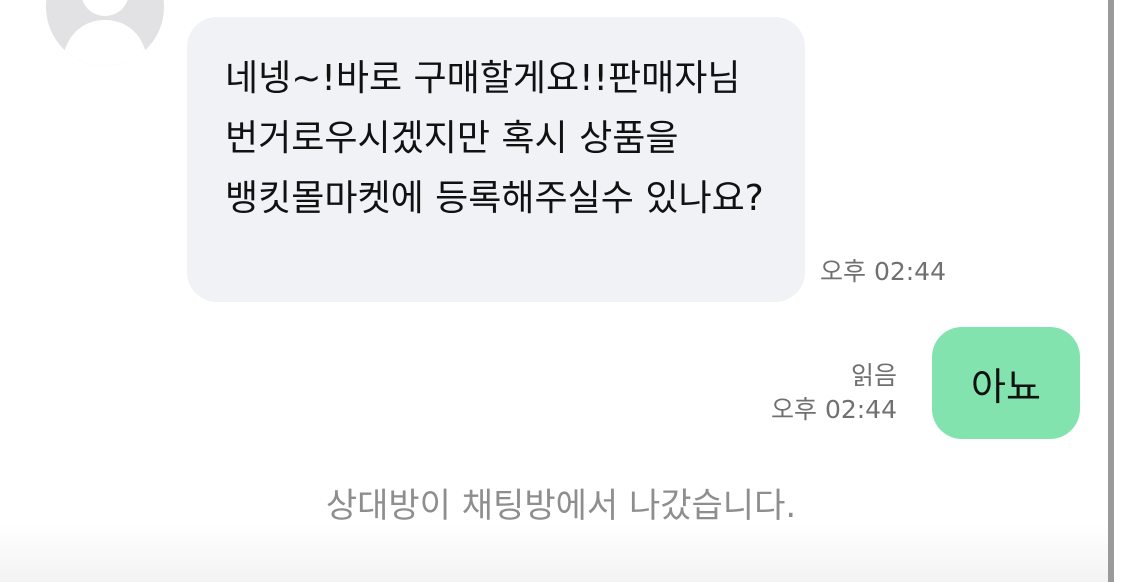 This screenshot has width=1125, height=582. Describe the element at coordinates (554, 553) in the screenshot. I see `bottom-fade` at that location.